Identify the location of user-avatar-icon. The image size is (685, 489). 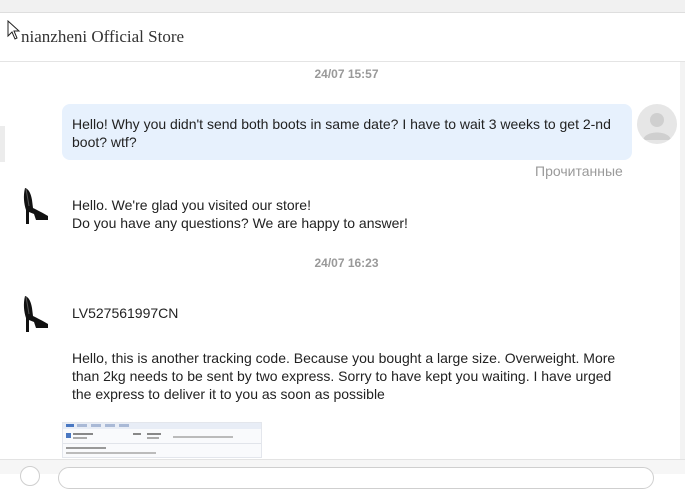
(657, 124).